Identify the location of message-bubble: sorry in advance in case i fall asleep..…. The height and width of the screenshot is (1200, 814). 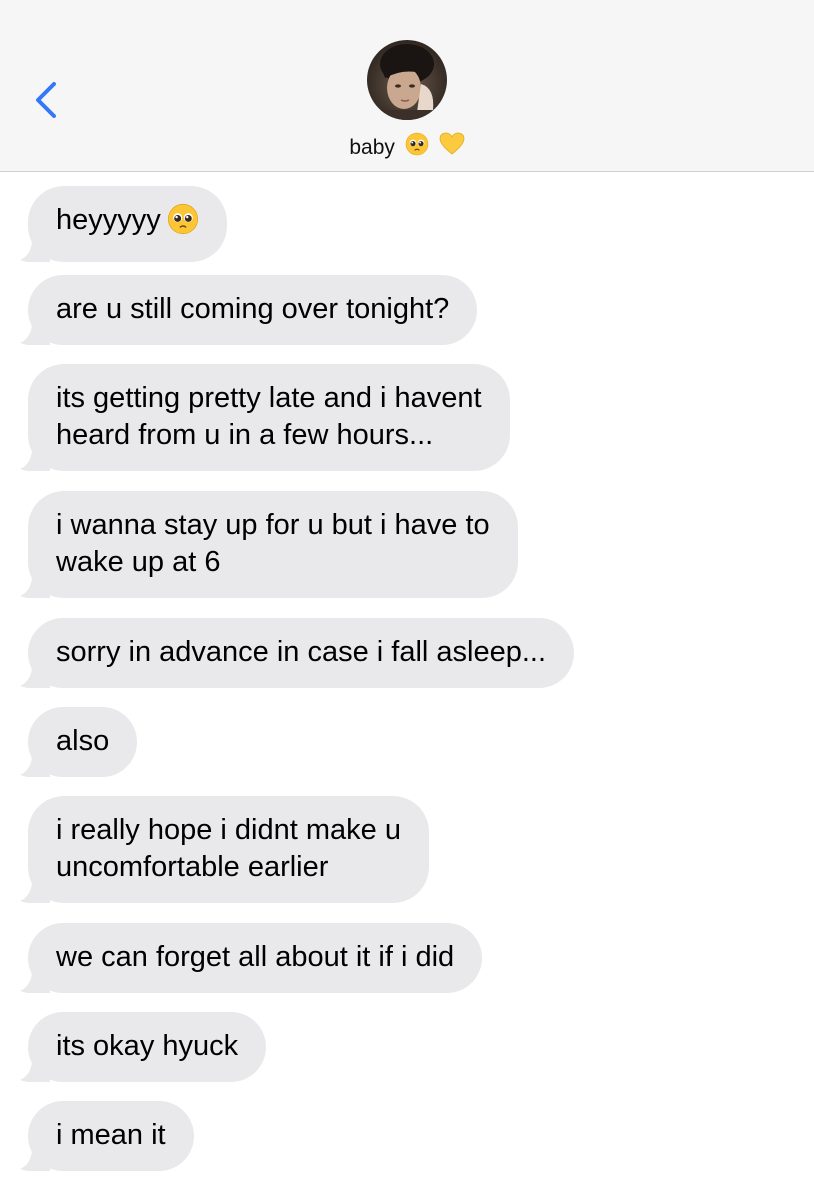
(297, 653).